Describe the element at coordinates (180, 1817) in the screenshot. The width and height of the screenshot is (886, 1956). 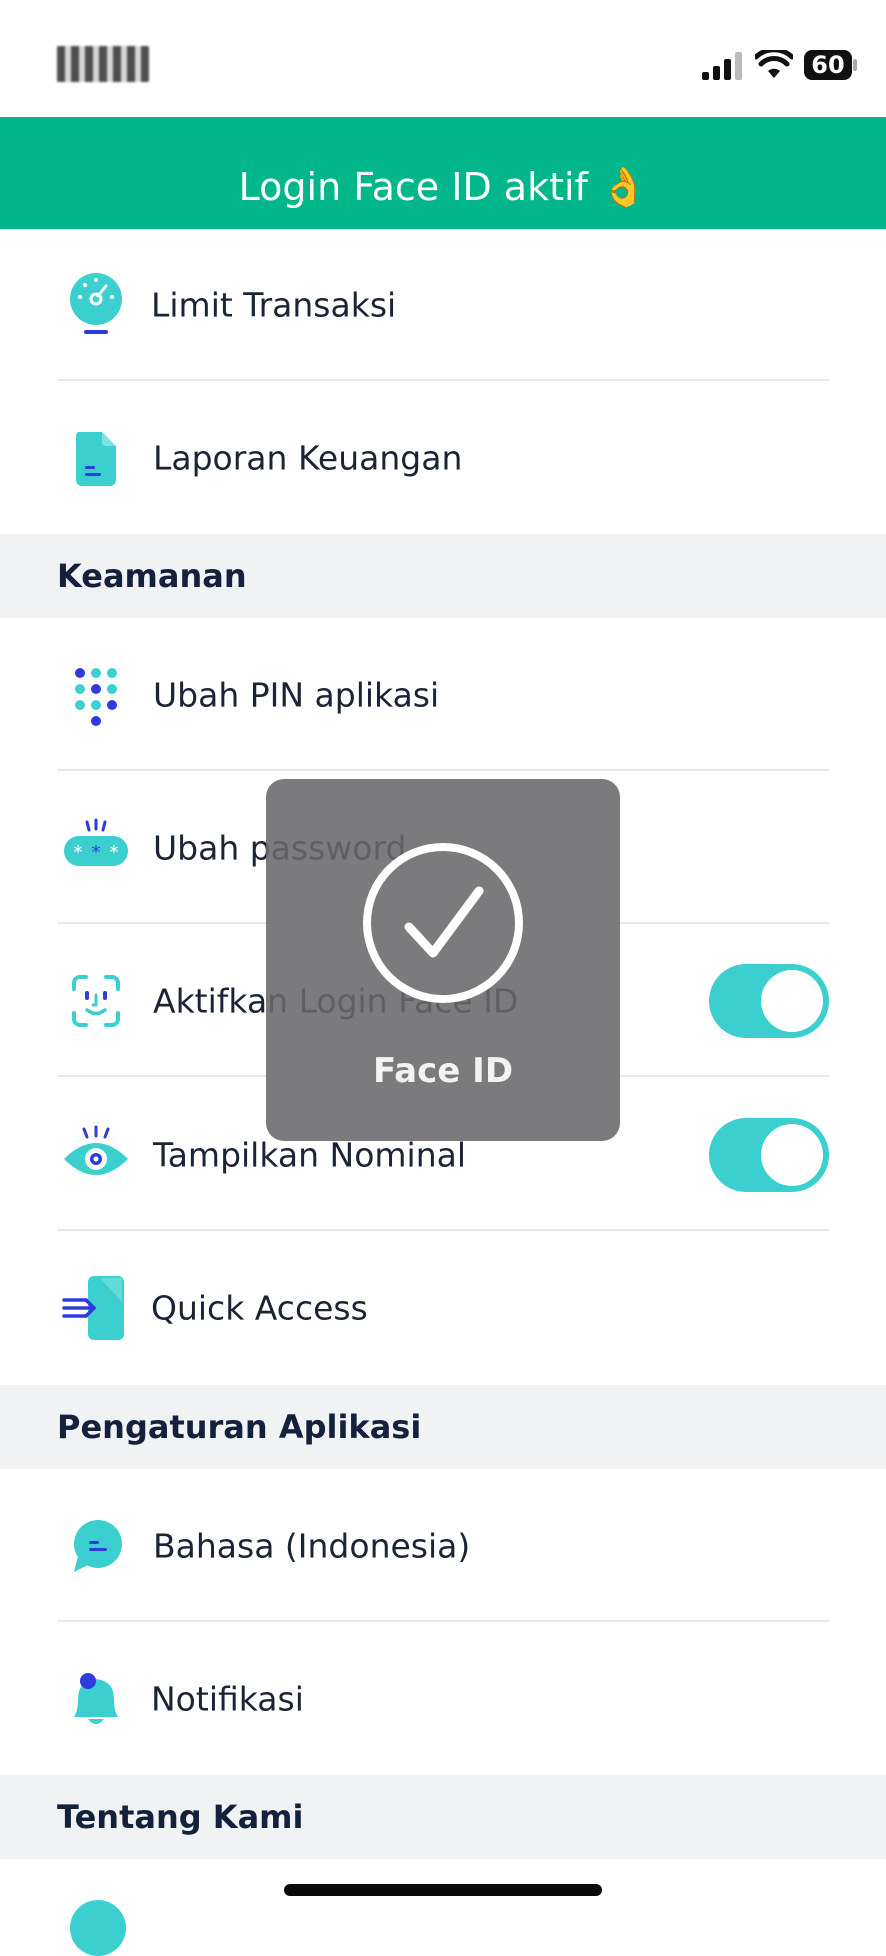
I see `section-title: Tentang Kami` at that location.